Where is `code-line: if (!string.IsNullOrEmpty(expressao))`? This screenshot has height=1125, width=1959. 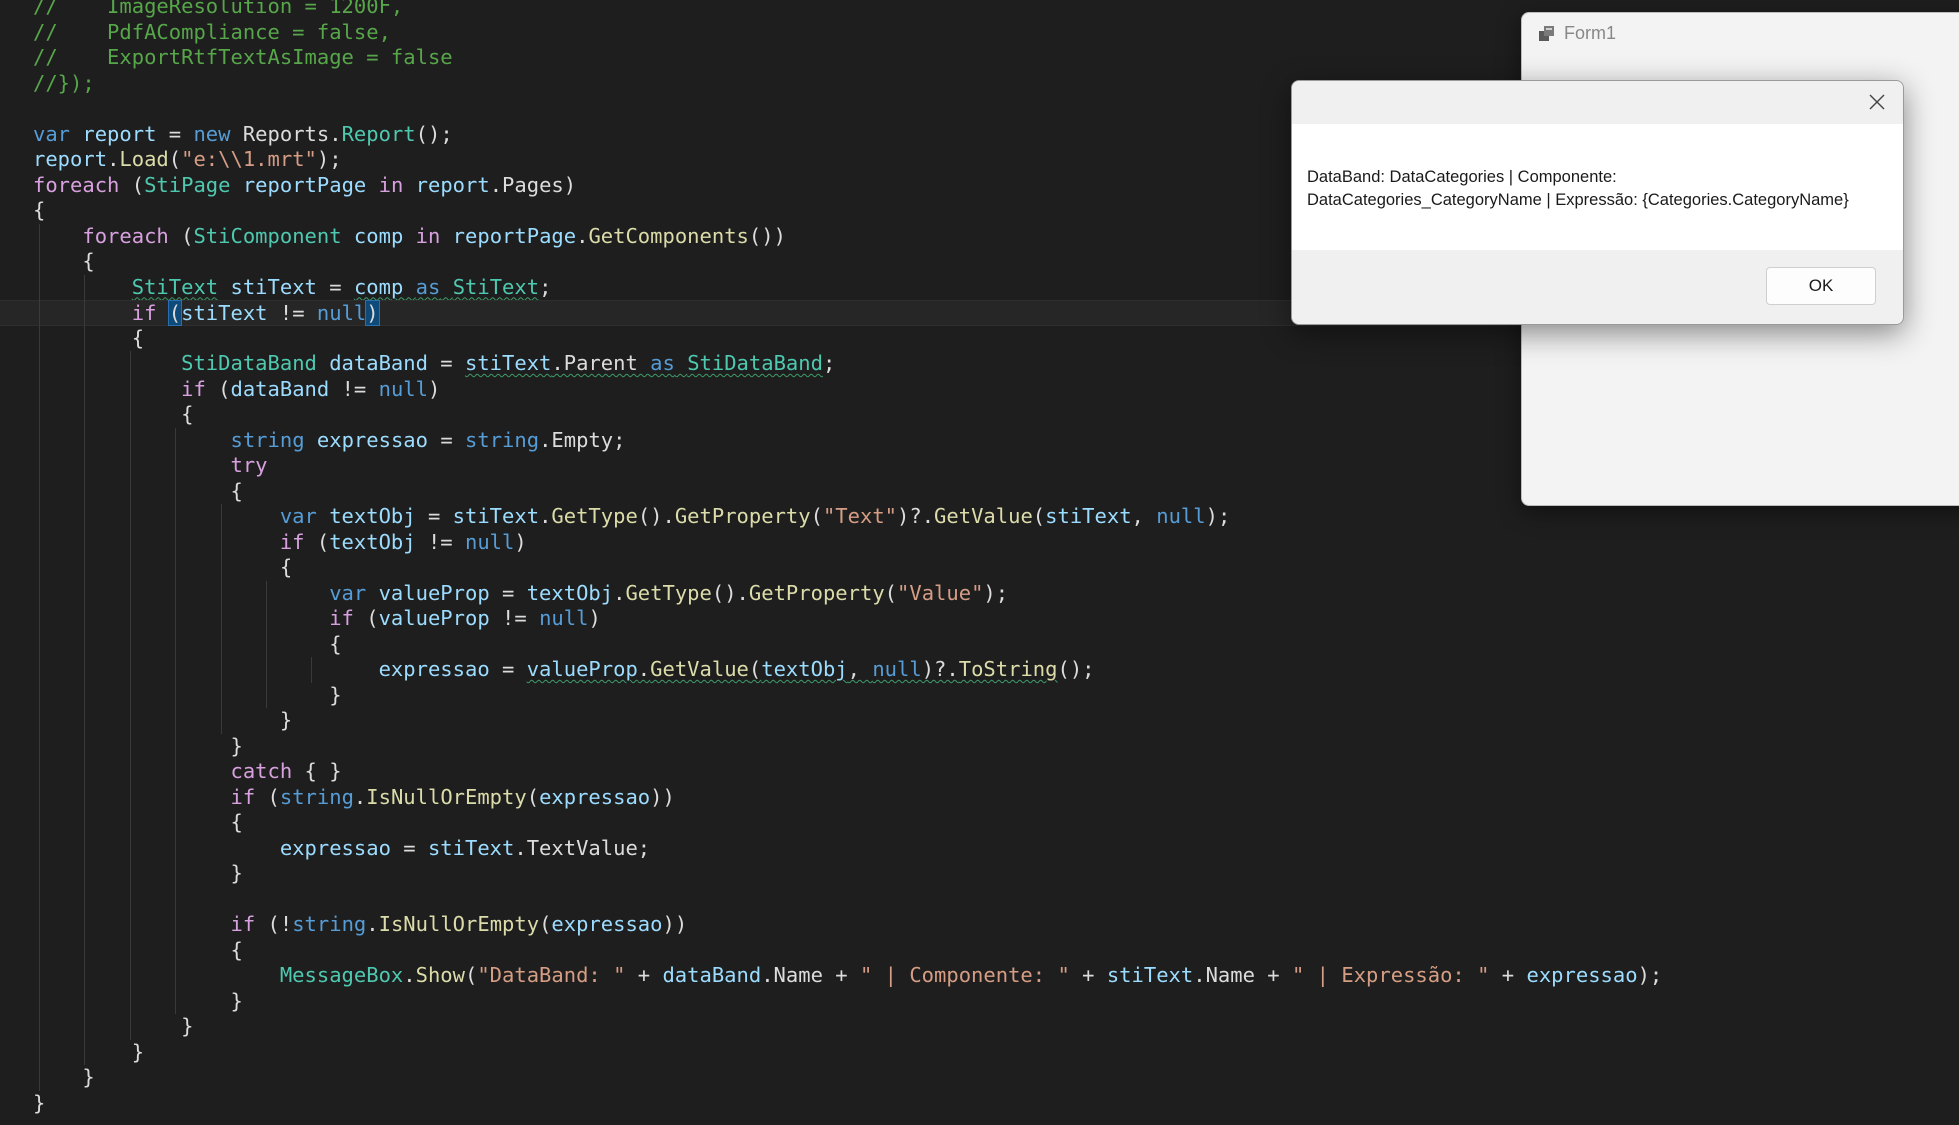 code-line: if (!string.IsNullOrEmpty(expressao)) is located at coordinates (979, 925).